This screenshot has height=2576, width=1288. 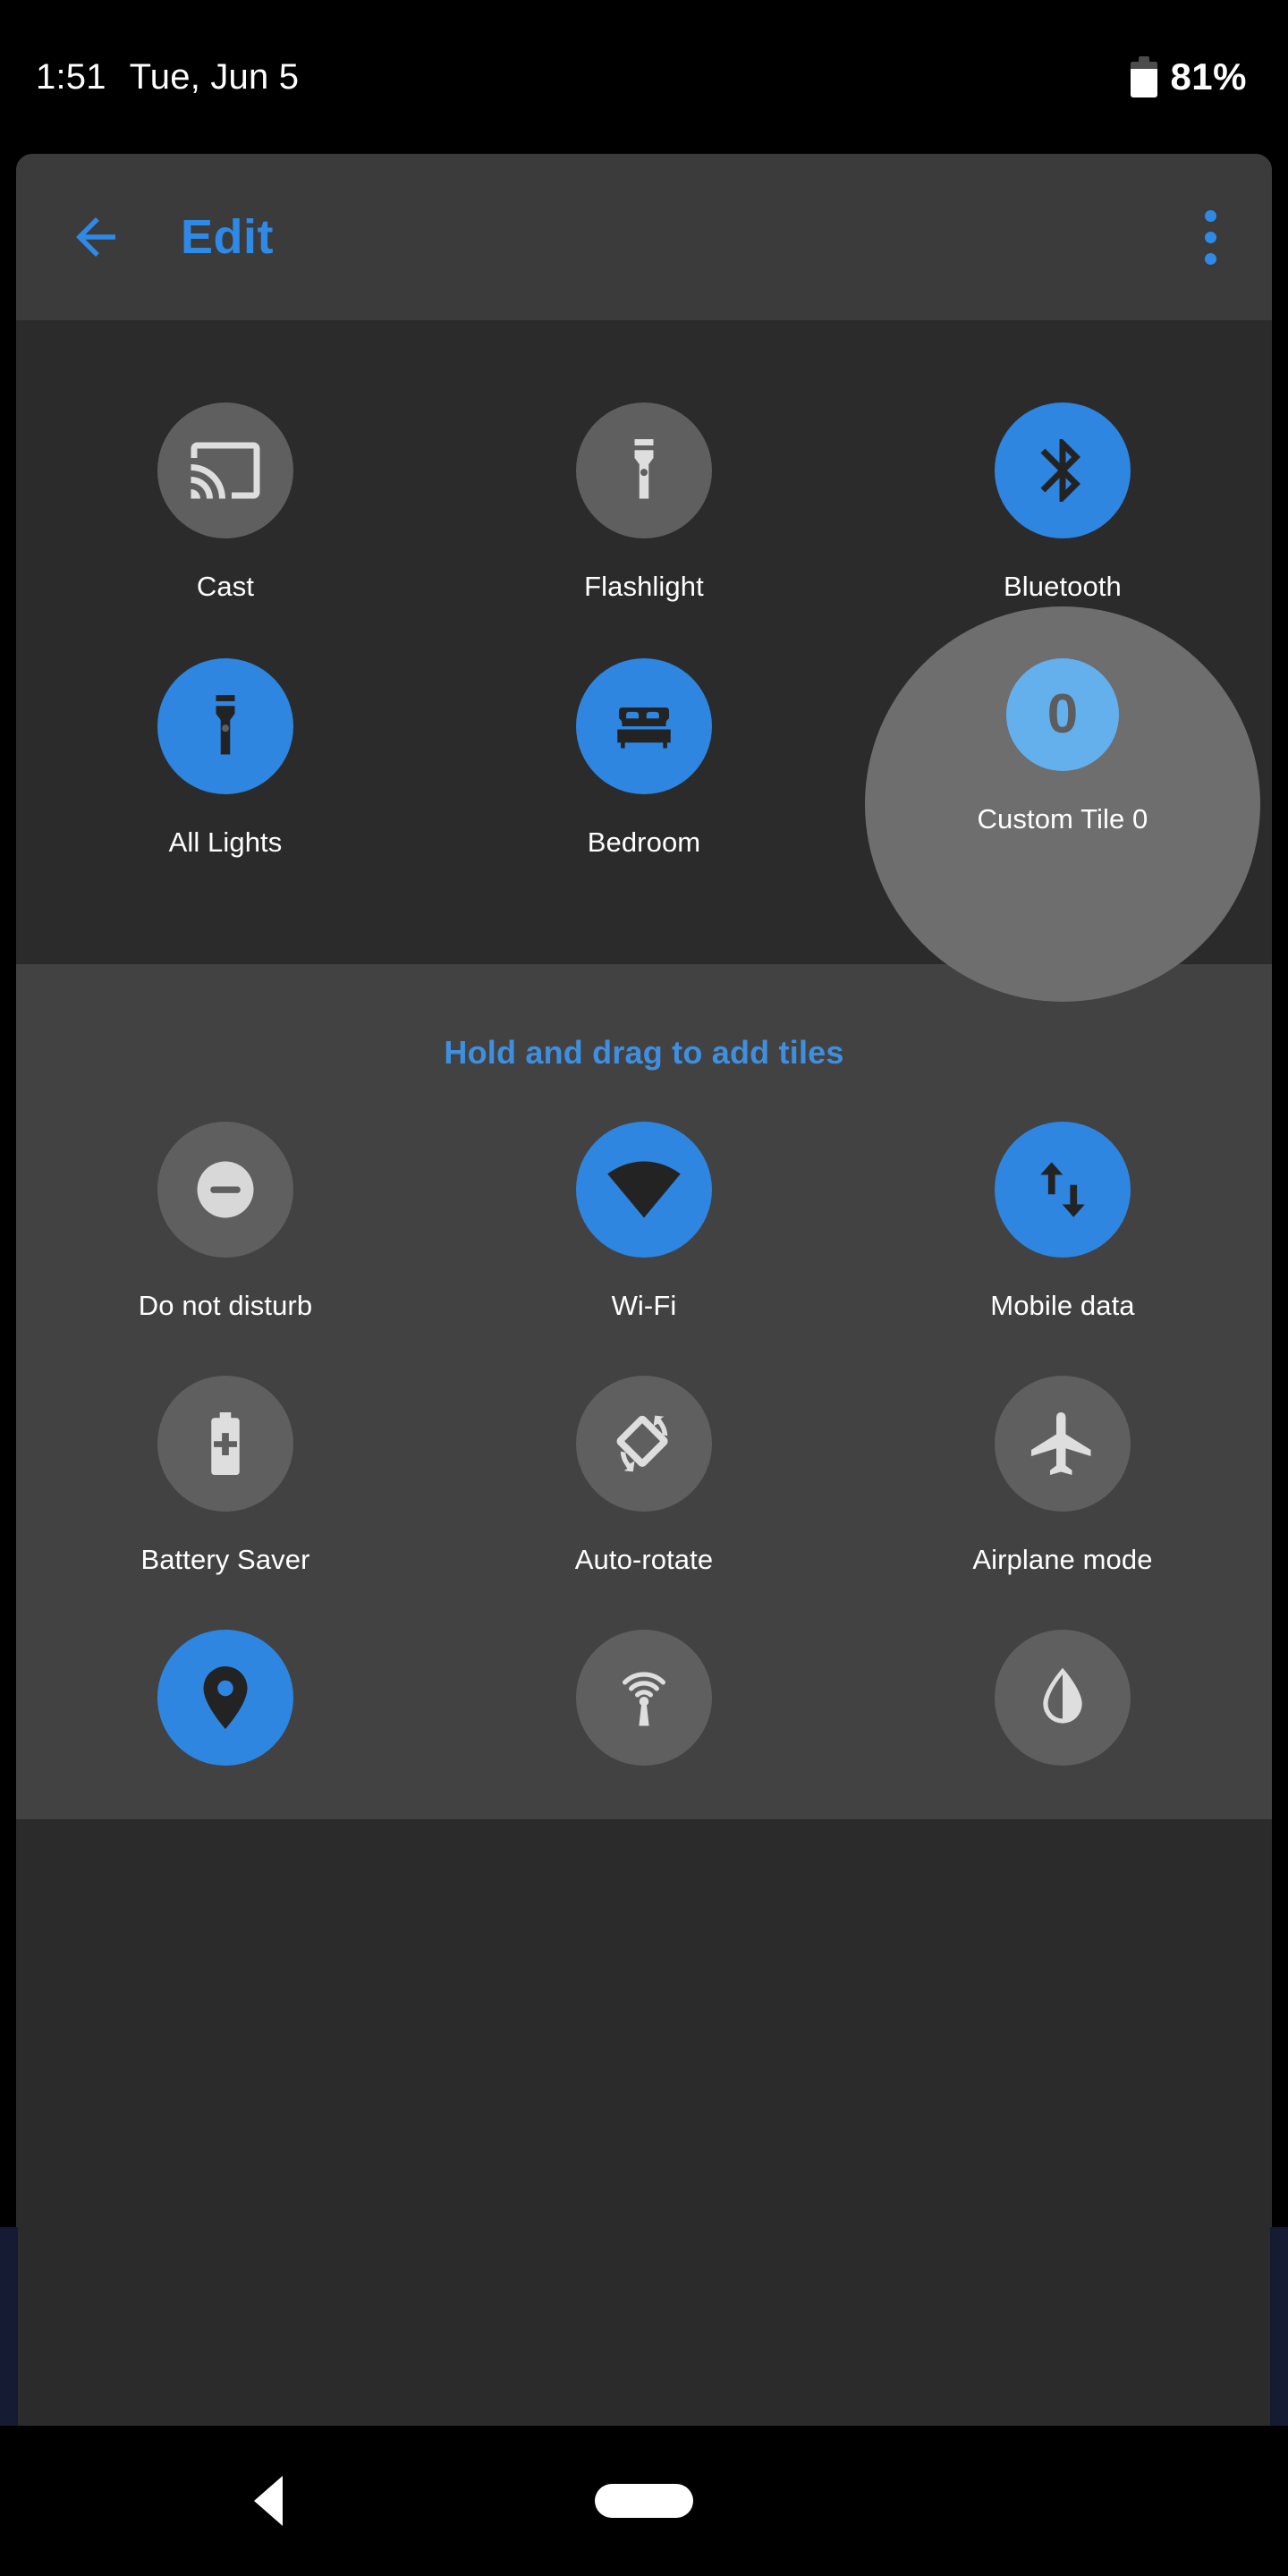 I want to click on tile-inner: Flashlight, so click(x=643, y=502).